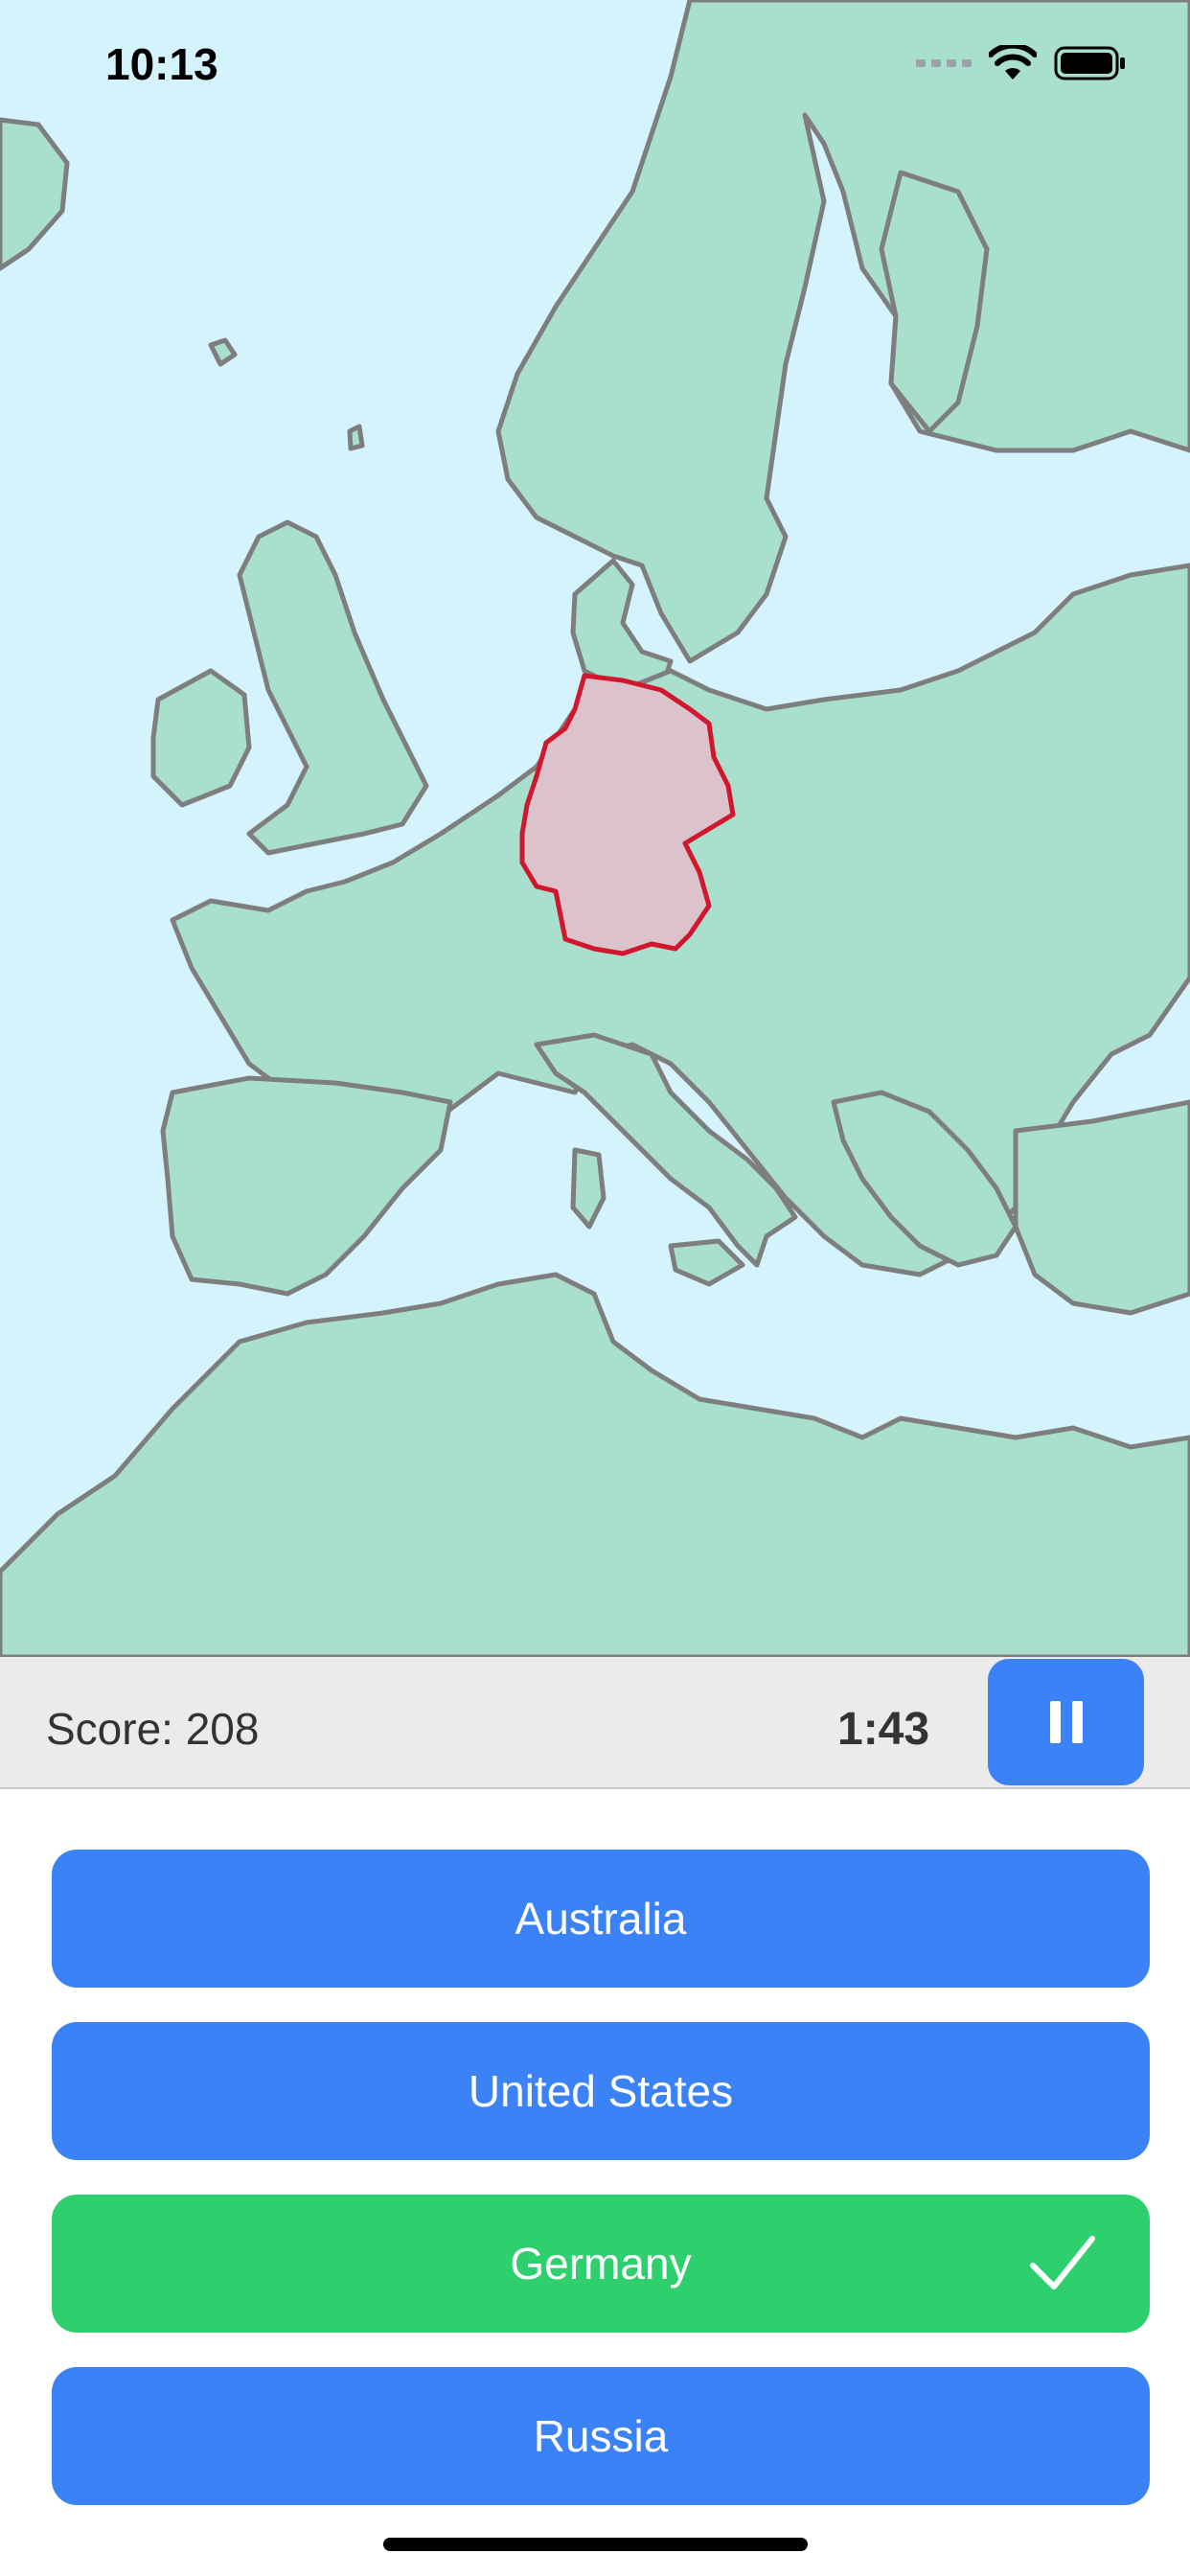 The image size is (1190, 2576). What do you see at coordinates (1013, 63) in the screenshot?
I see `wifi-icon` at bounding box center [1013, 63].